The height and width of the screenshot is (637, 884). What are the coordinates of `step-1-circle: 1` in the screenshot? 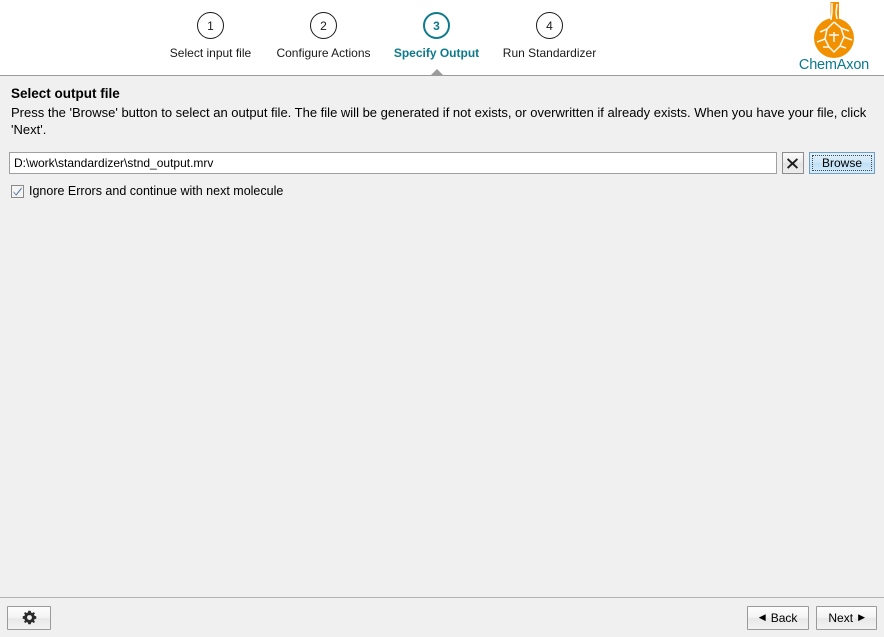 It's located at (210, 25).